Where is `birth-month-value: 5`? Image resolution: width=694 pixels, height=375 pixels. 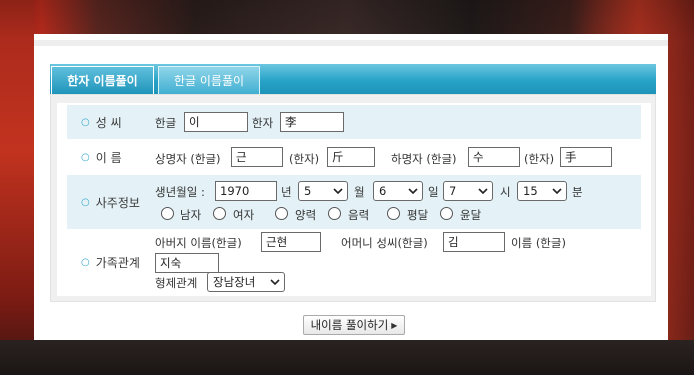 birth-month-value: 5 is located at coordinates (308, 191).